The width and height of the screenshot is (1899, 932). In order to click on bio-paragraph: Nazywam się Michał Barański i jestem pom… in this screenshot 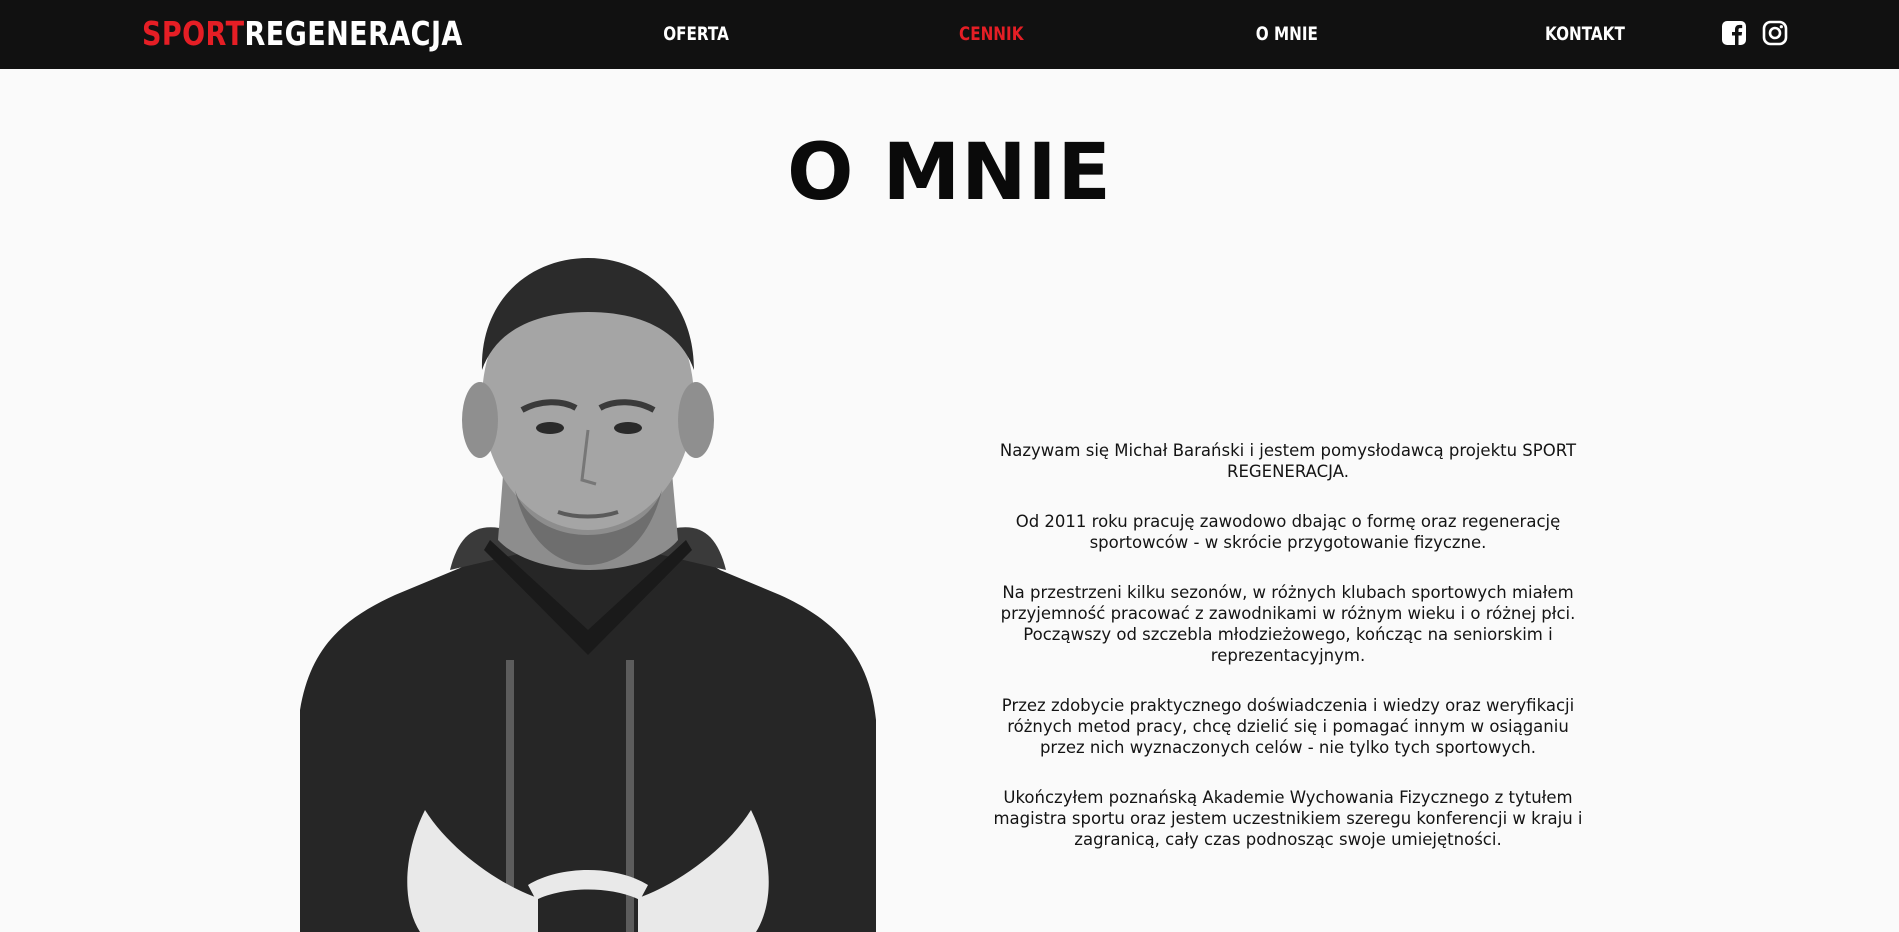, I will do `click(1288, 461)`.